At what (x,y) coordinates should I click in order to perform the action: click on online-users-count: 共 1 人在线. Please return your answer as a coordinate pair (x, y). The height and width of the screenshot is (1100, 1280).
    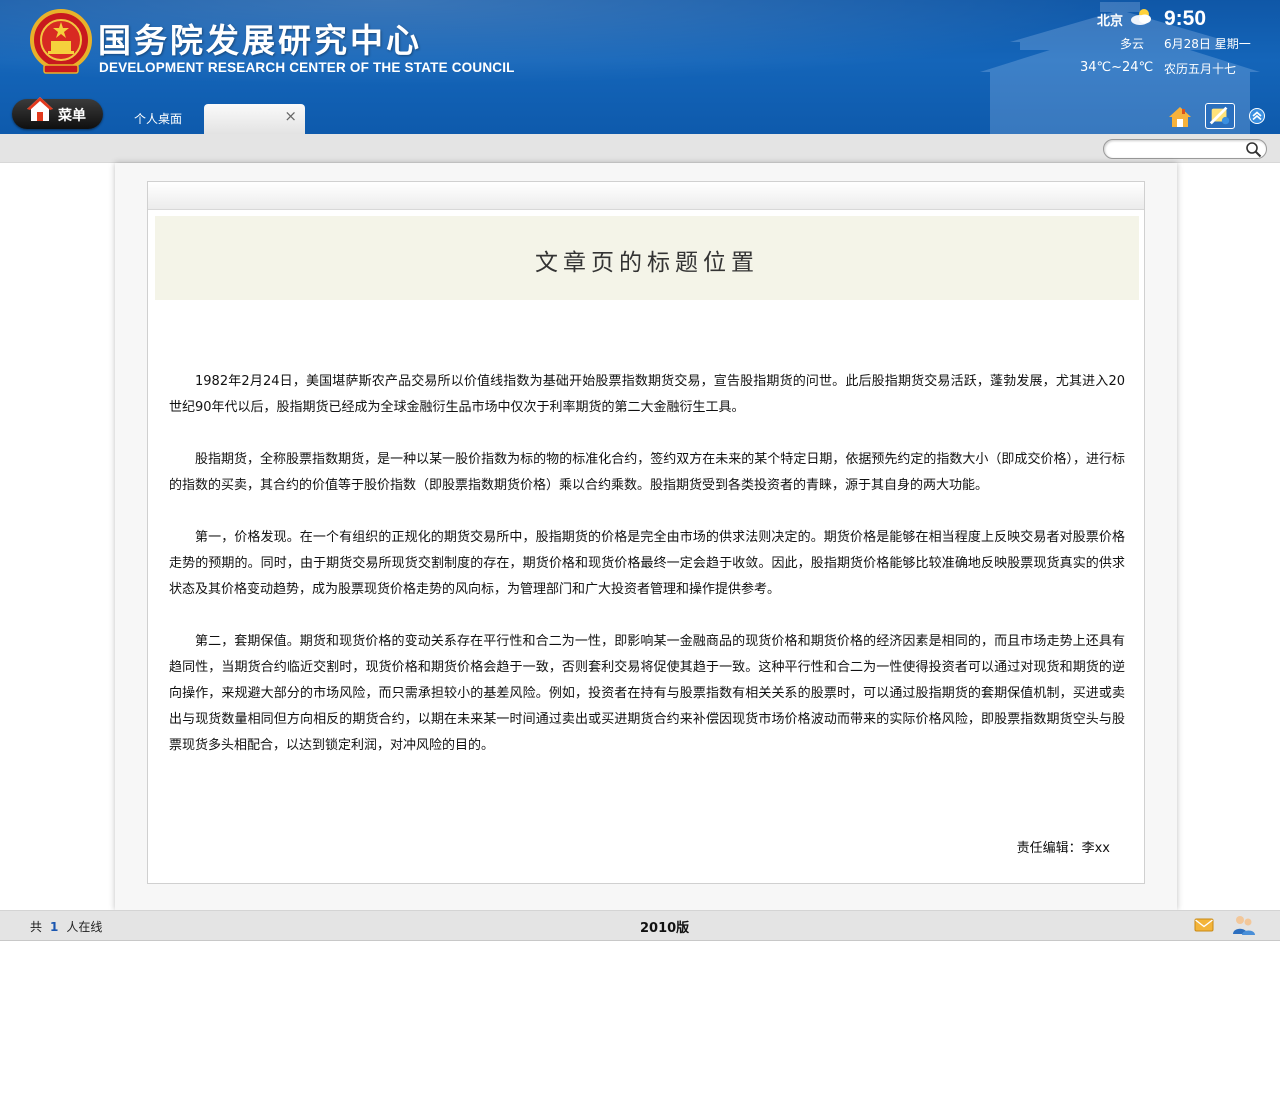
    Looking at the image, I should click on (66, 926).